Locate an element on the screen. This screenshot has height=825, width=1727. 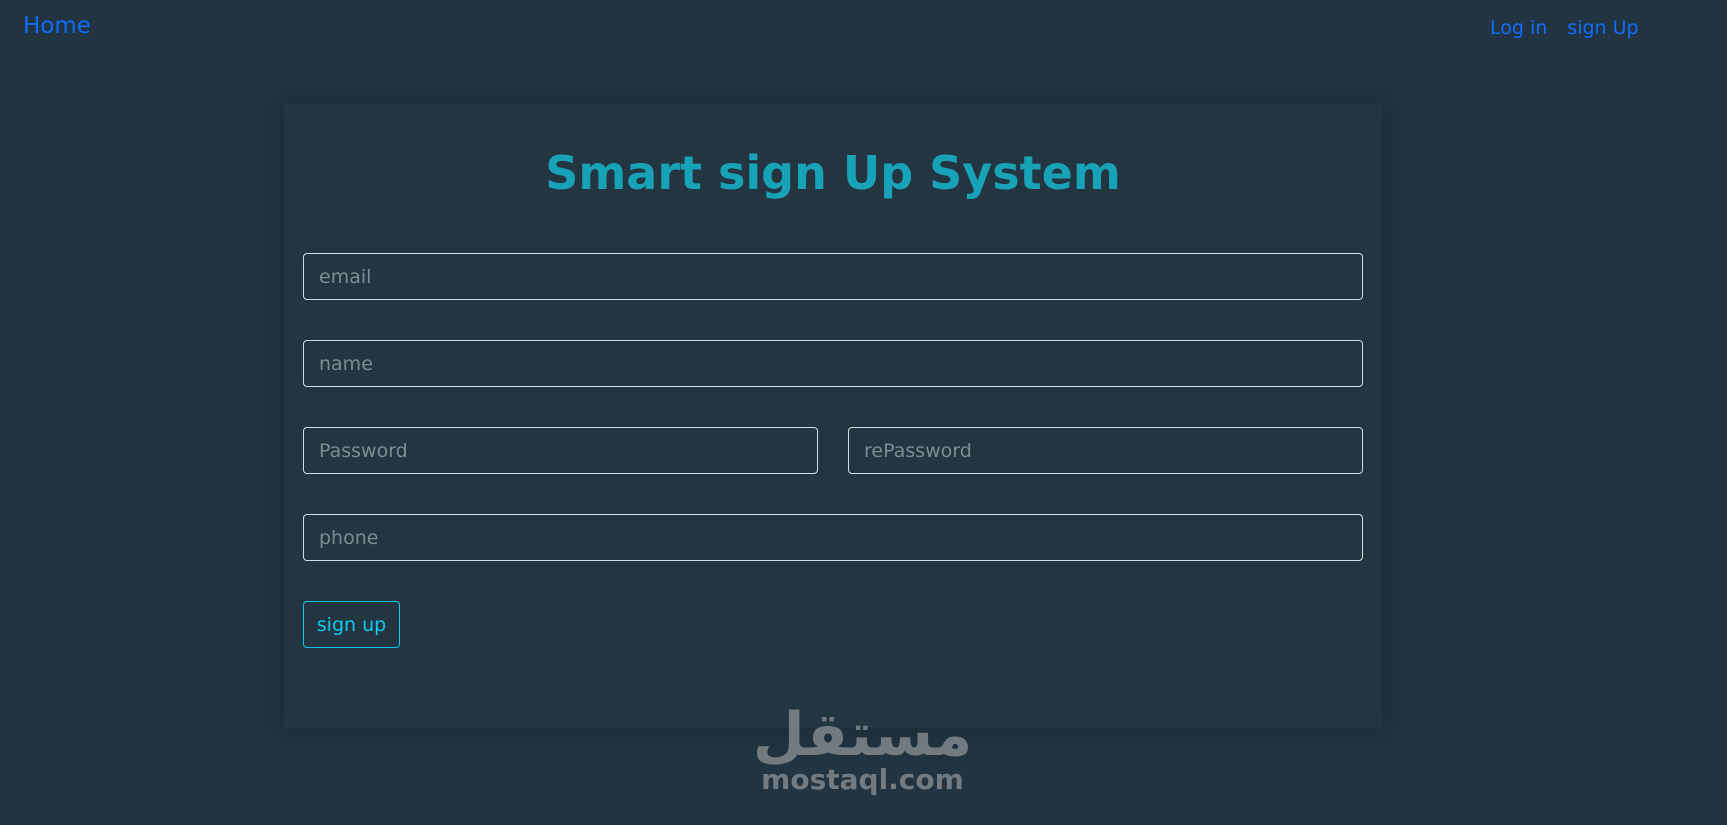
repassword-field is located at coordinates (1105, 450).